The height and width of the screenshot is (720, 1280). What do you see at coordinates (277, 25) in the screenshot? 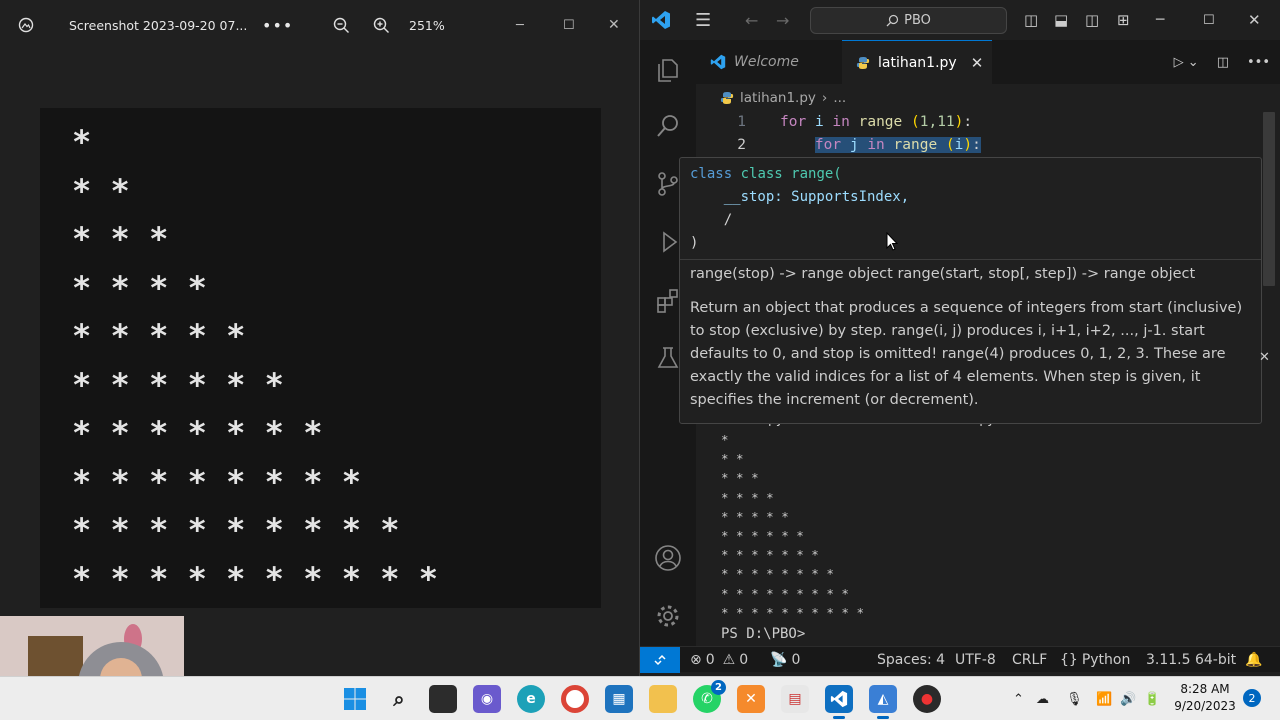
I see `more-options-icon: •••` at bounding box center [277, 25].